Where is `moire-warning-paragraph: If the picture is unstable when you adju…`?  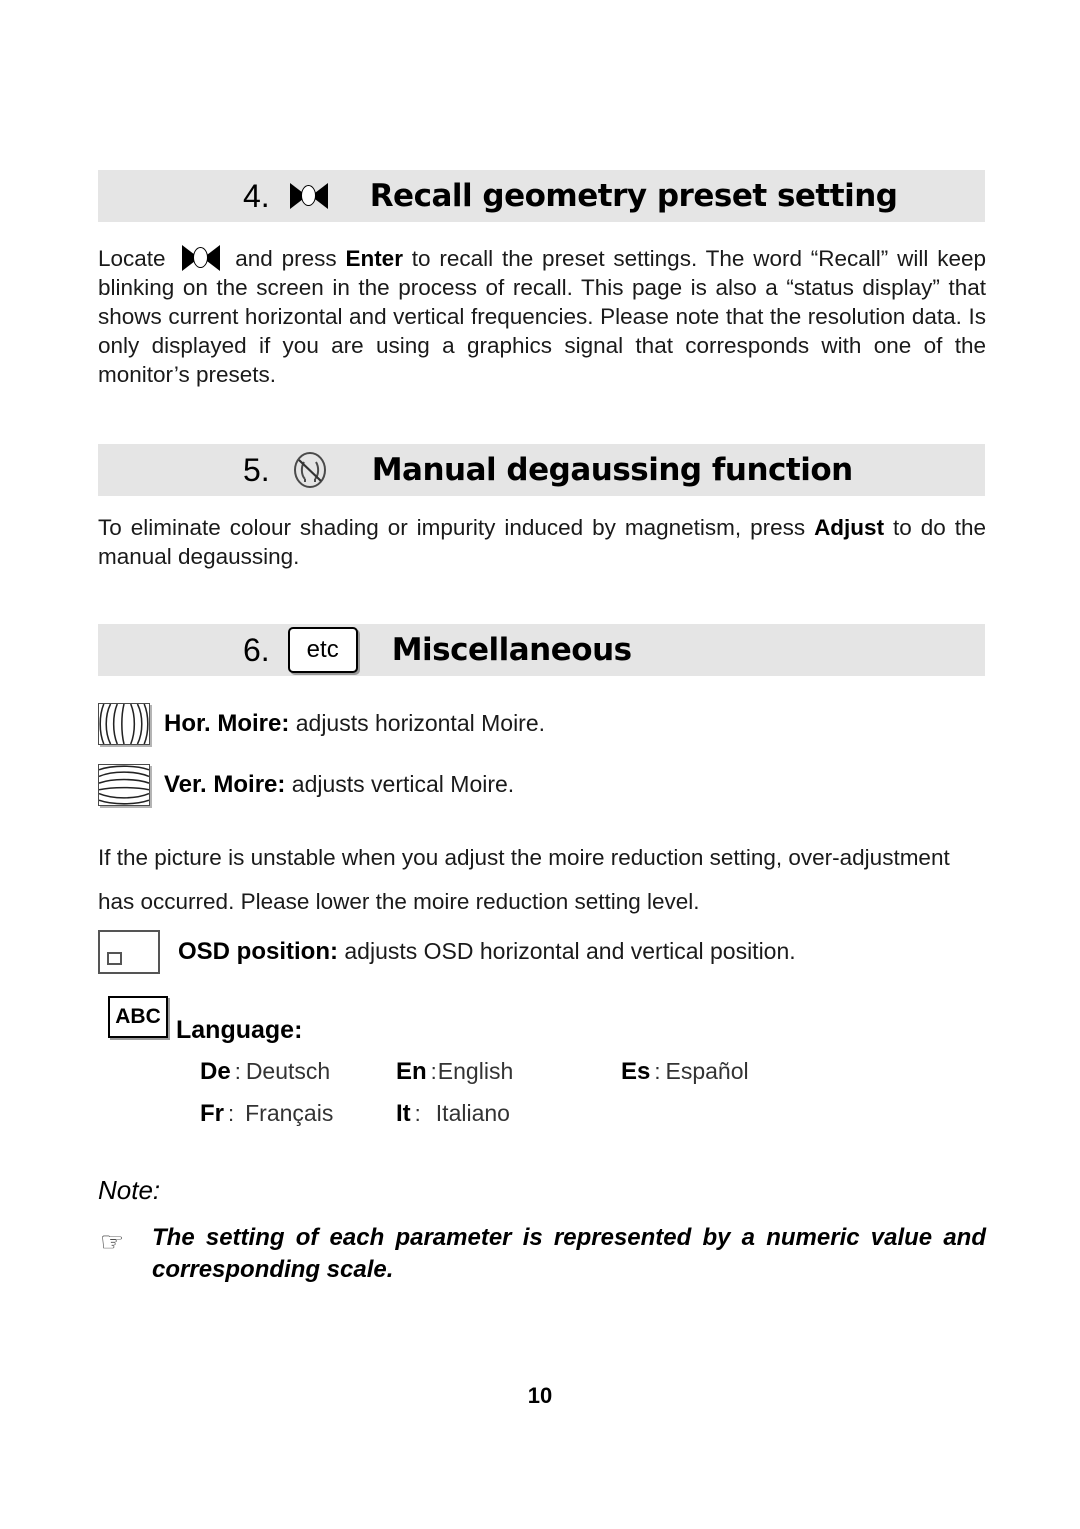
moire-warning-paragraph: If the picture is unstable when you adju… is located at coordinates (524, 879).